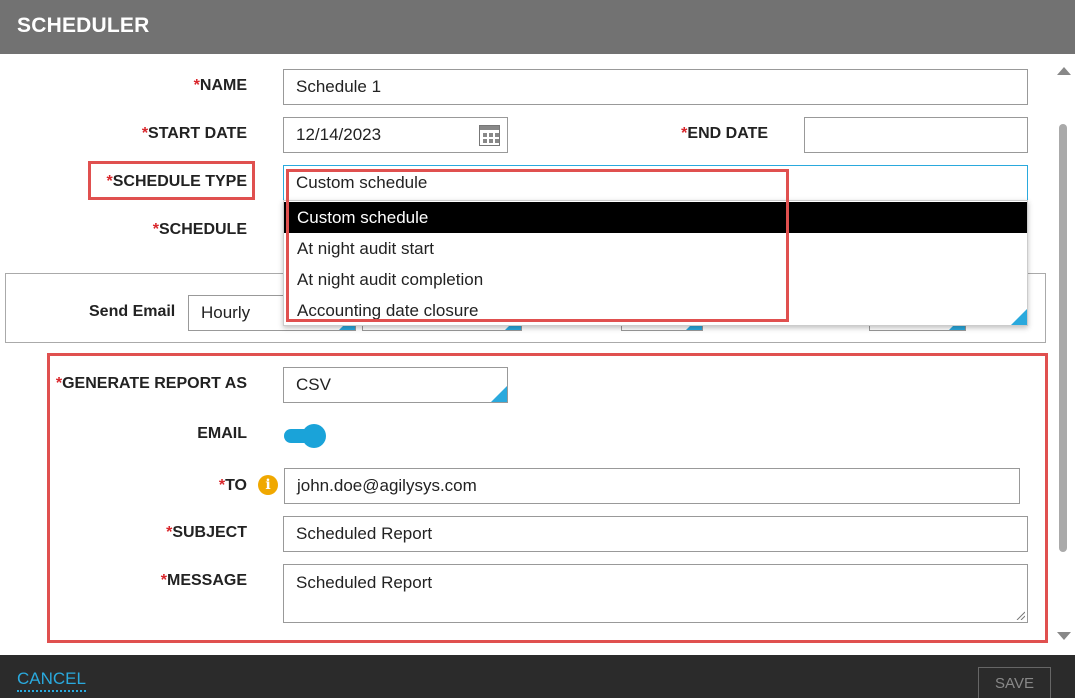 The width and height of the screenshot is (1075, 698). What do you see at coordinates (176, 181) in the screenshot?
I see `schedule-type-label: *SCHEDULE TYPE` at bounding box center [176, 181].